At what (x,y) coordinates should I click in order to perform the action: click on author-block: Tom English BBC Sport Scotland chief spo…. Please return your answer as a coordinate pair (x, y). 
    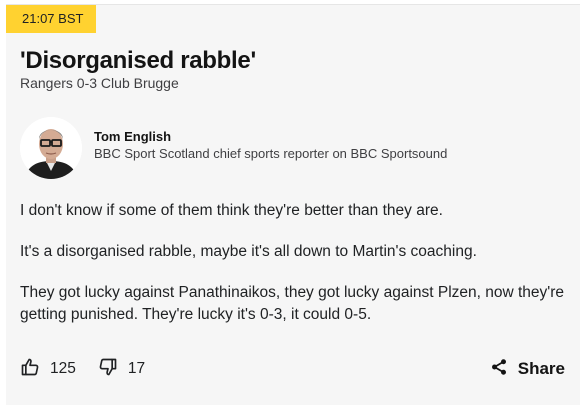
    Looking at the image, I should click on (233, 148).